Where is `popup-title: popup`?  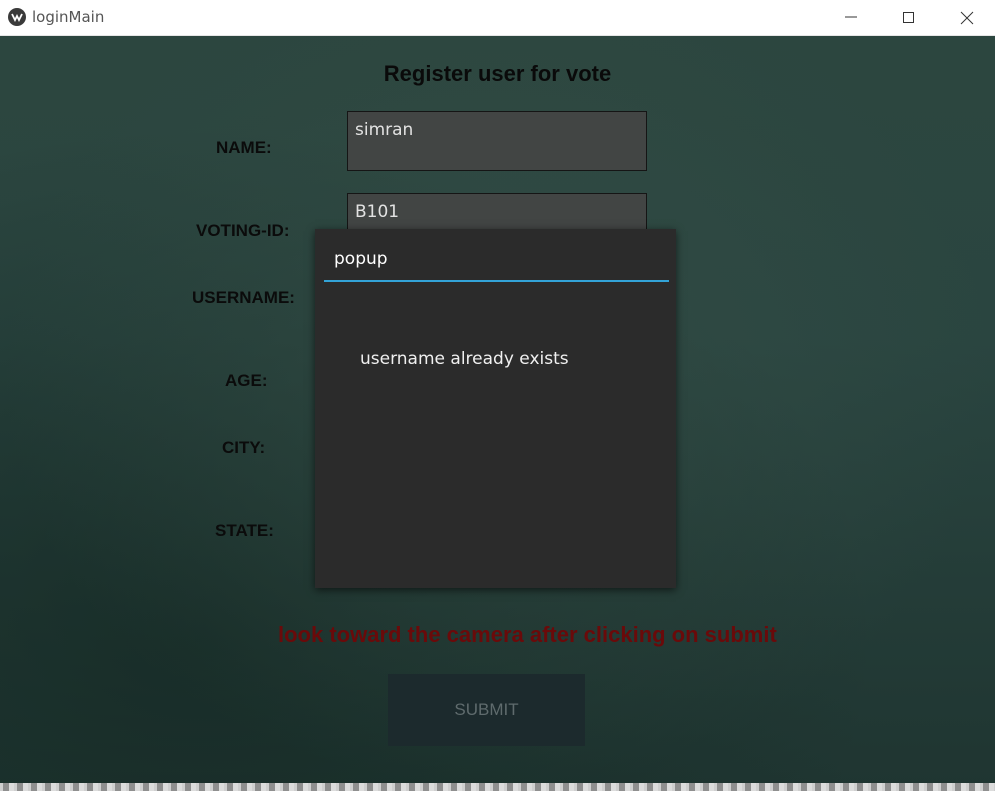 popup-title: popup is located at coordinates (361, 259).